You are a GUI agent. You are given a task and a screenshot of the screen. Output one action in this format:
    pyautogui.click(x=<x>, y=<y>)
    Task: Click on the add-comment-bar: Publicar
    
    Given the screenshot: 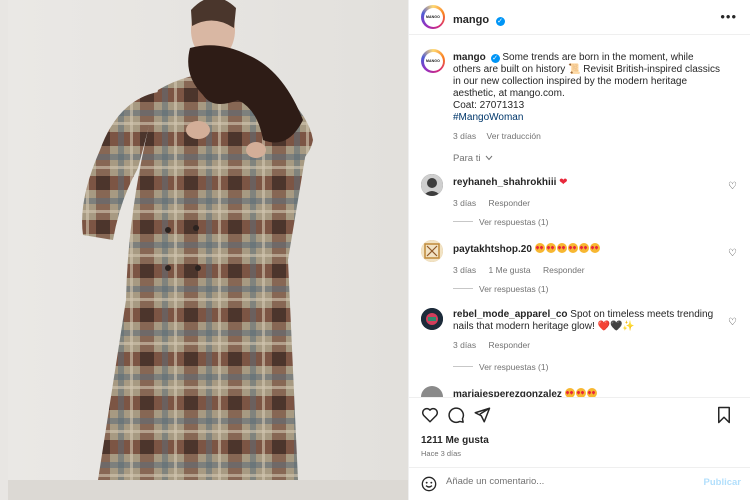 What is the action you would take?
    pyautogui.click(x=579, y=484)
    